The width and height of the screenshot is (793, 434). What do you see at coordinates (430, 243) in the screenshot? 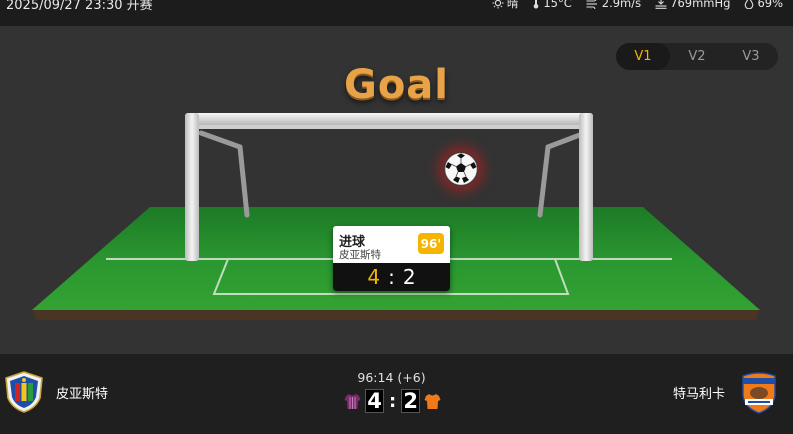
I see `event-minute-badge: 96'` at bounding box center [430, 243].